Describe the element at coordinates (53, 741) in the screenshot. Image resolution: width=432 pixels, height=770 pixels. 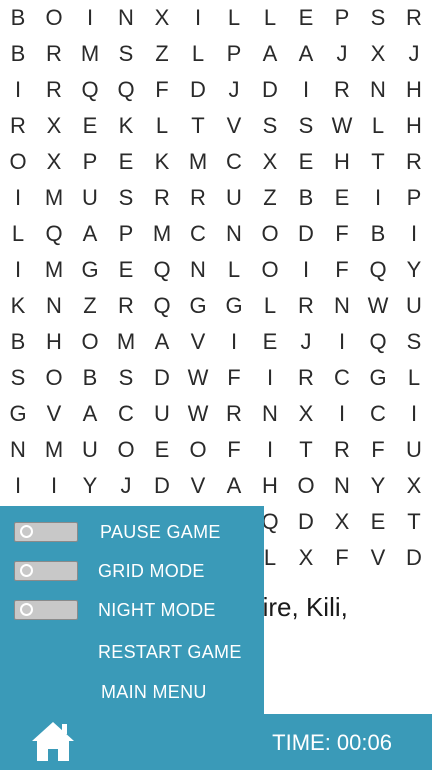
I see `home-button` at that location.